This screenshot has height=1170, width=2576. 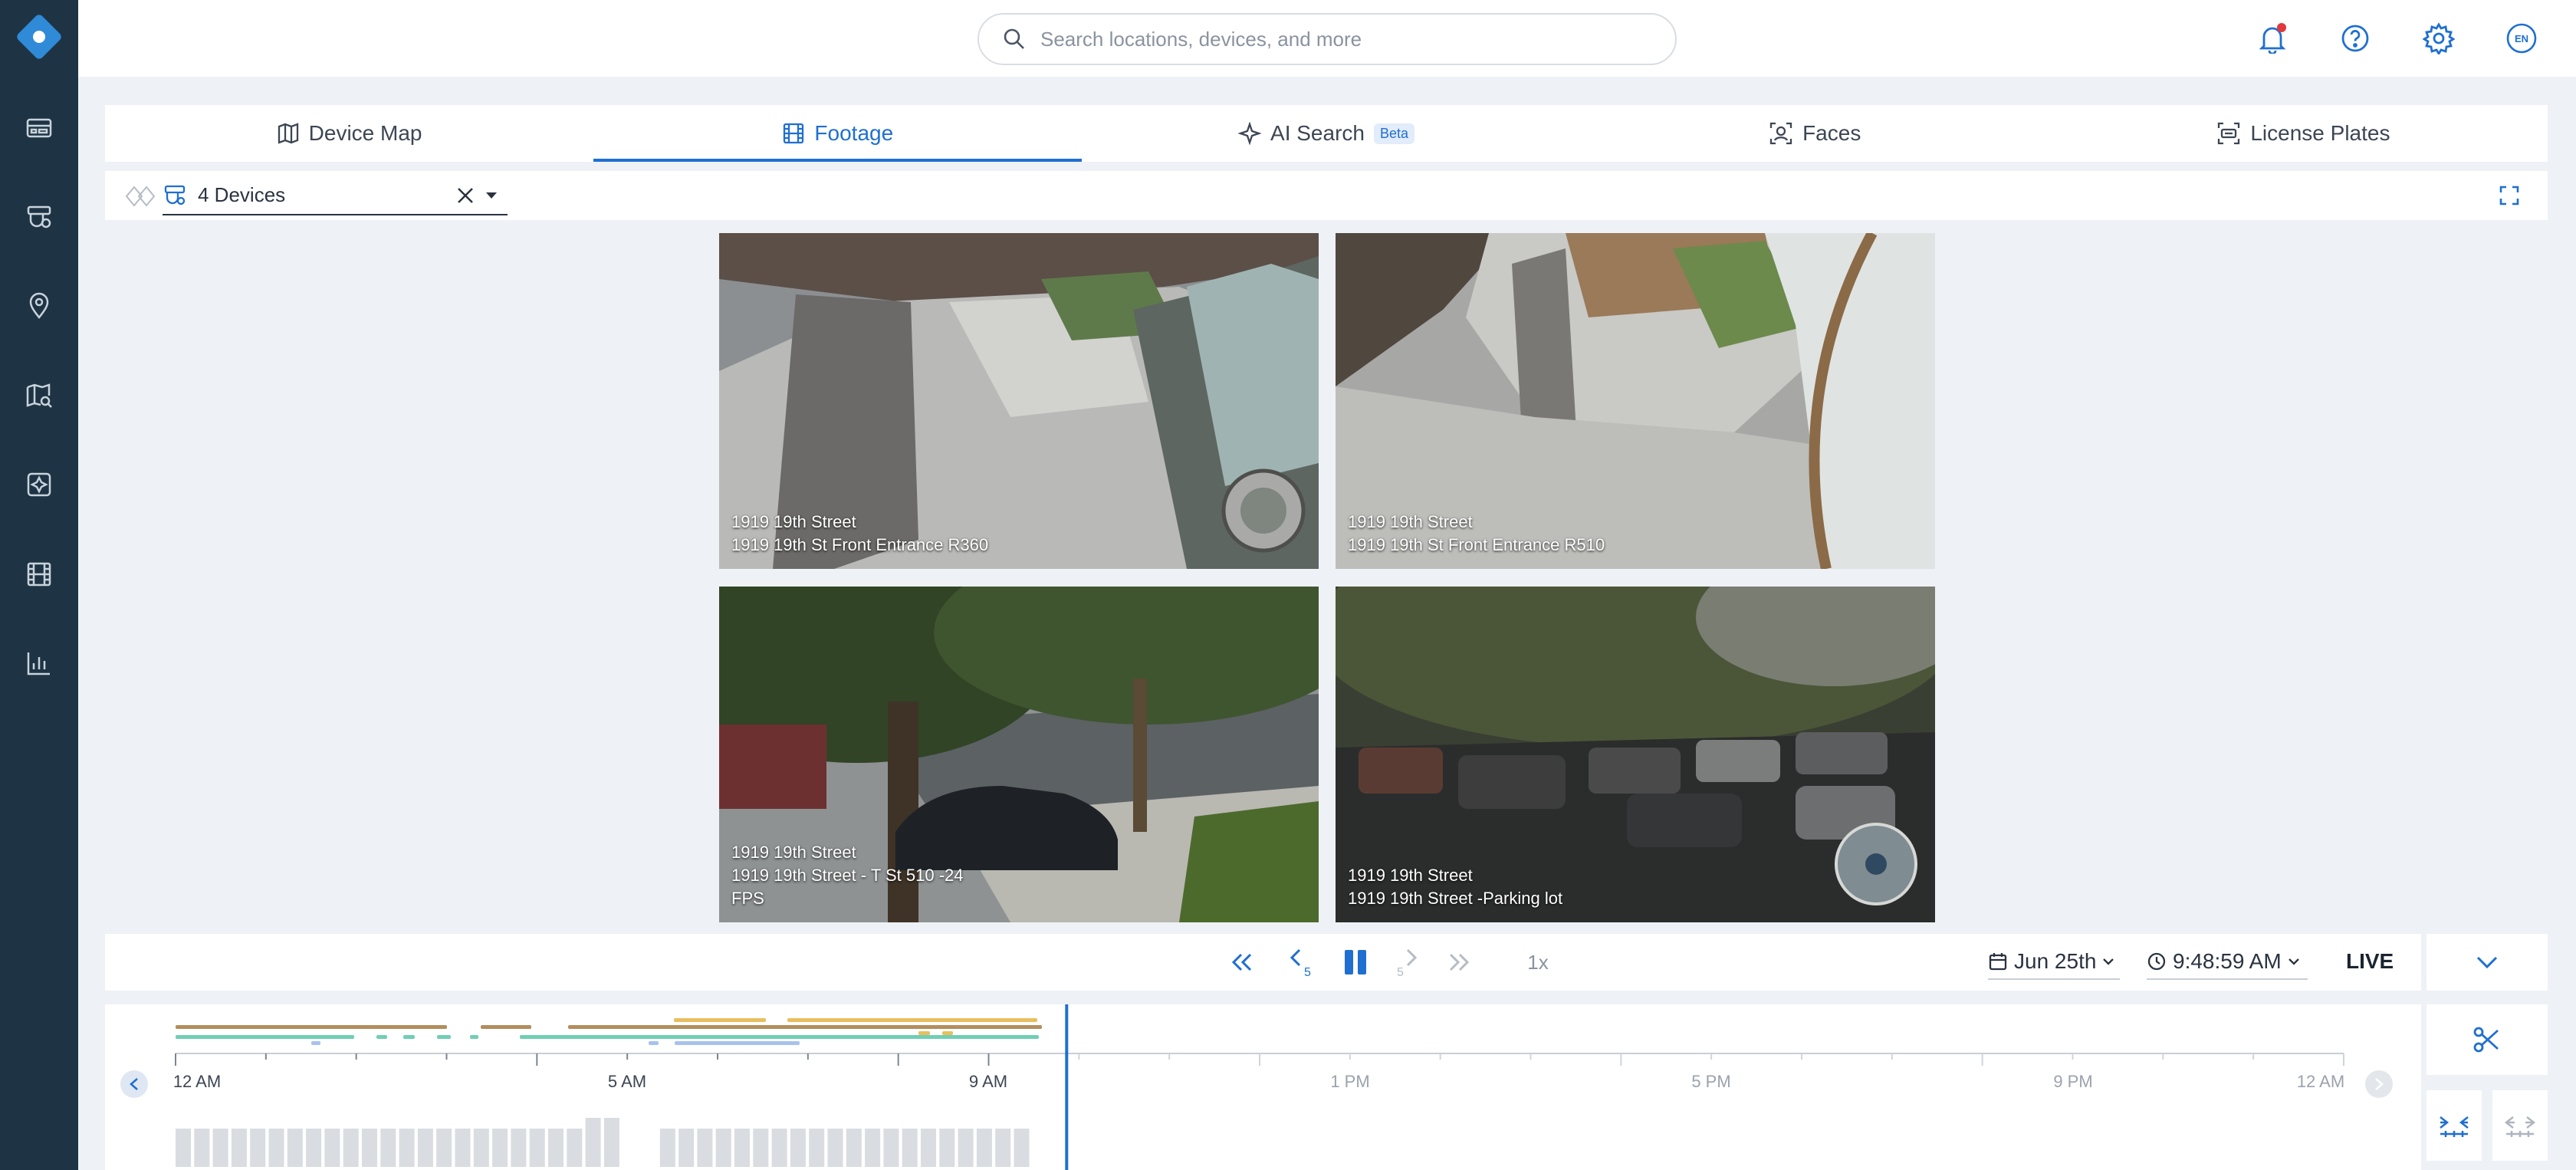 I want to click on tab-label: Faces, so click(x=1832, y=133).